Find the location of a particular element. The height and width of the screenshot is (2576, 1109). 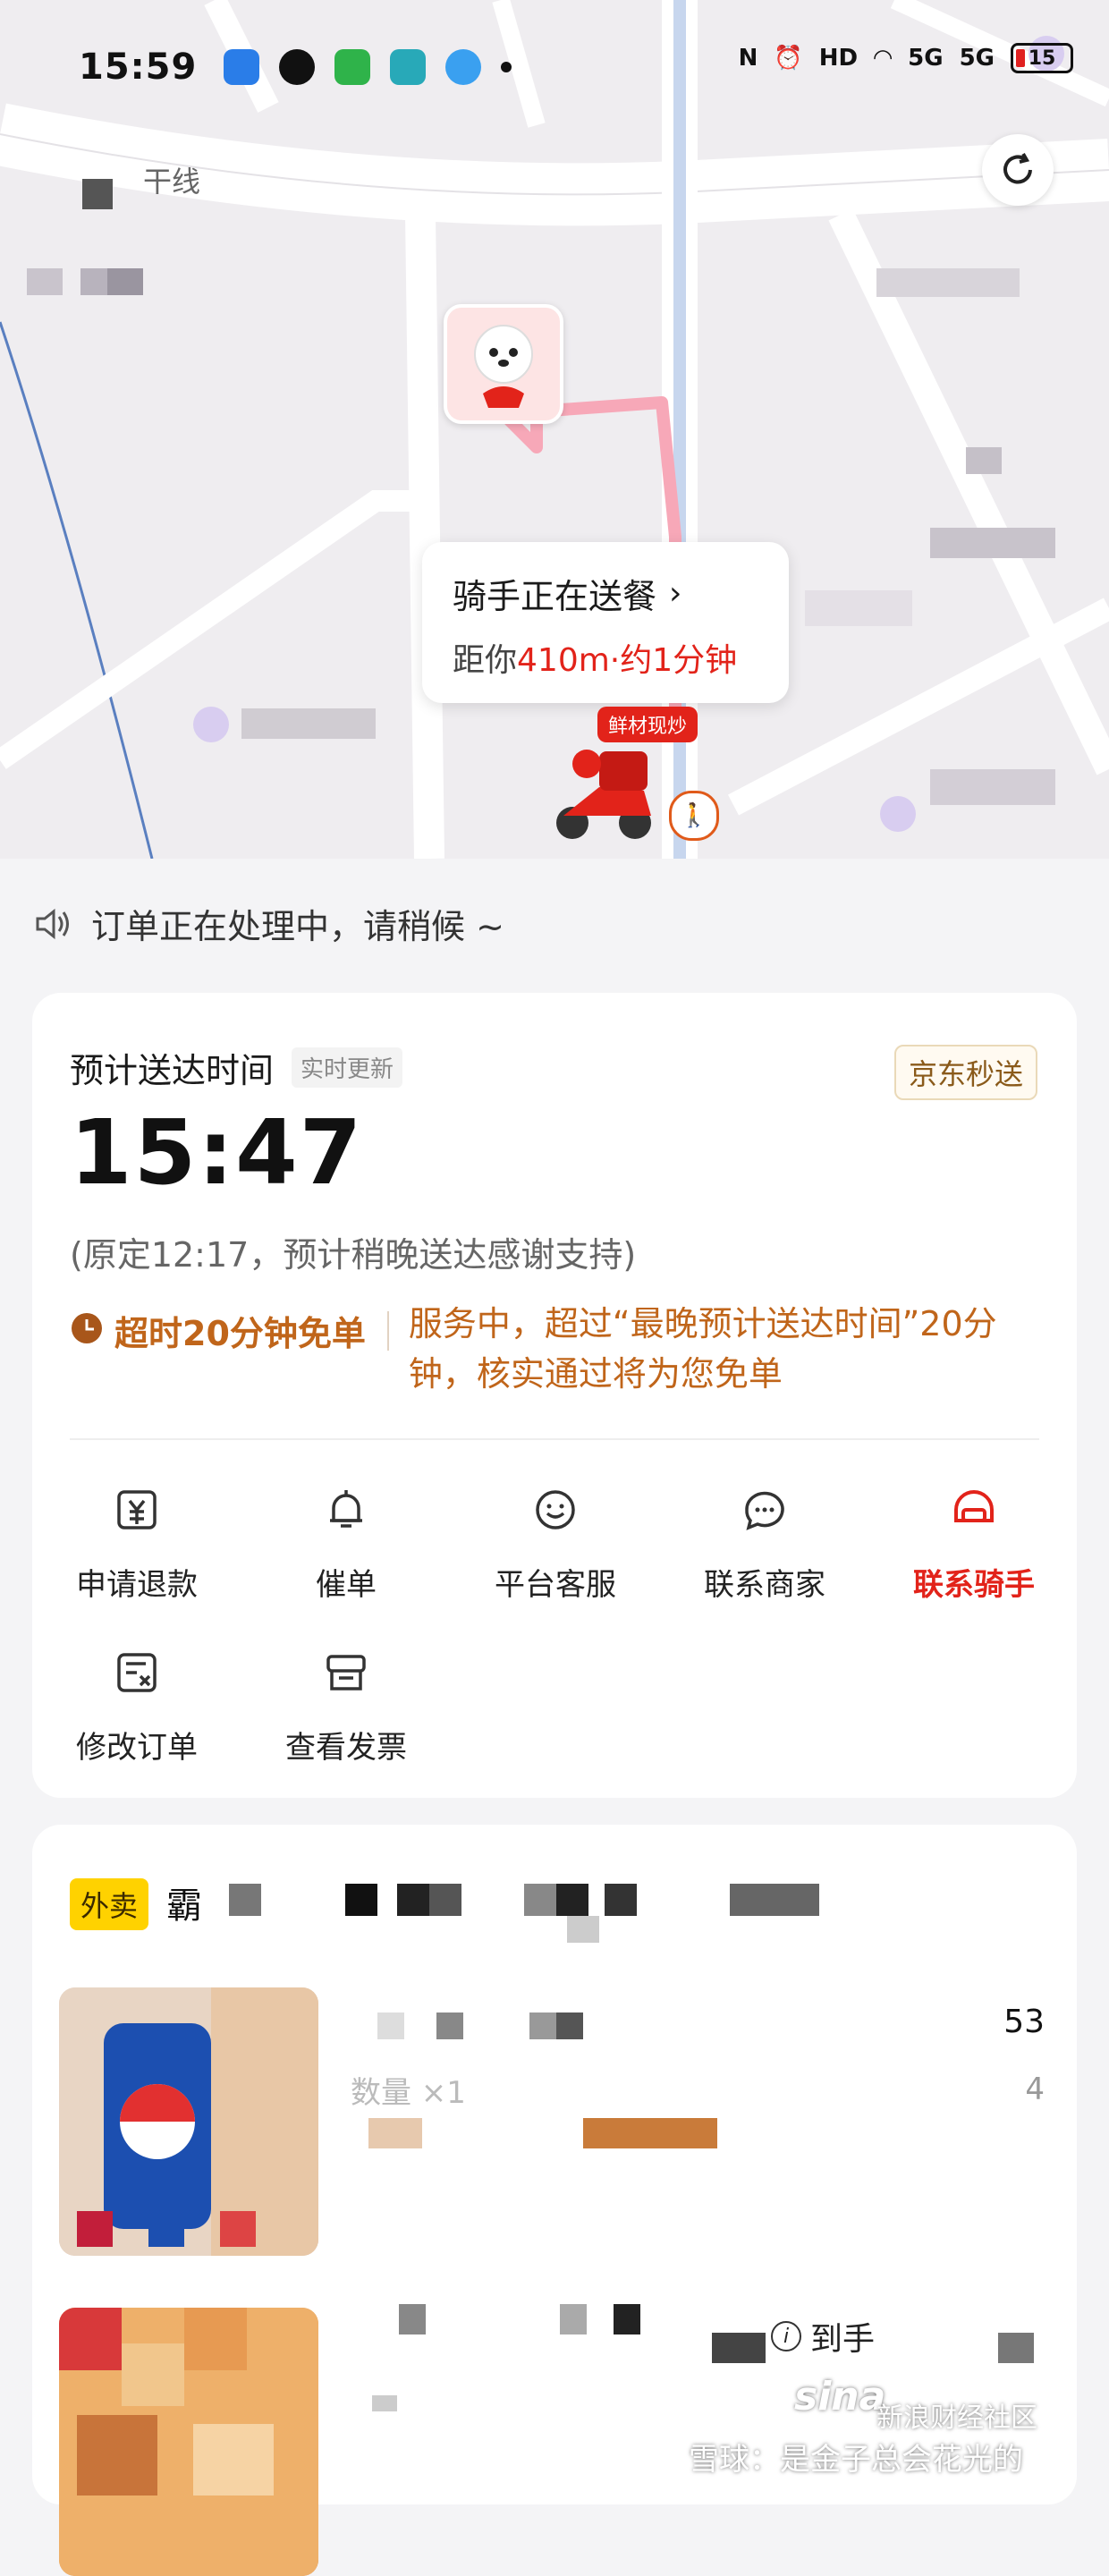

promise-title: 超时20分钟免单 is located at coordinates (218, 1352).